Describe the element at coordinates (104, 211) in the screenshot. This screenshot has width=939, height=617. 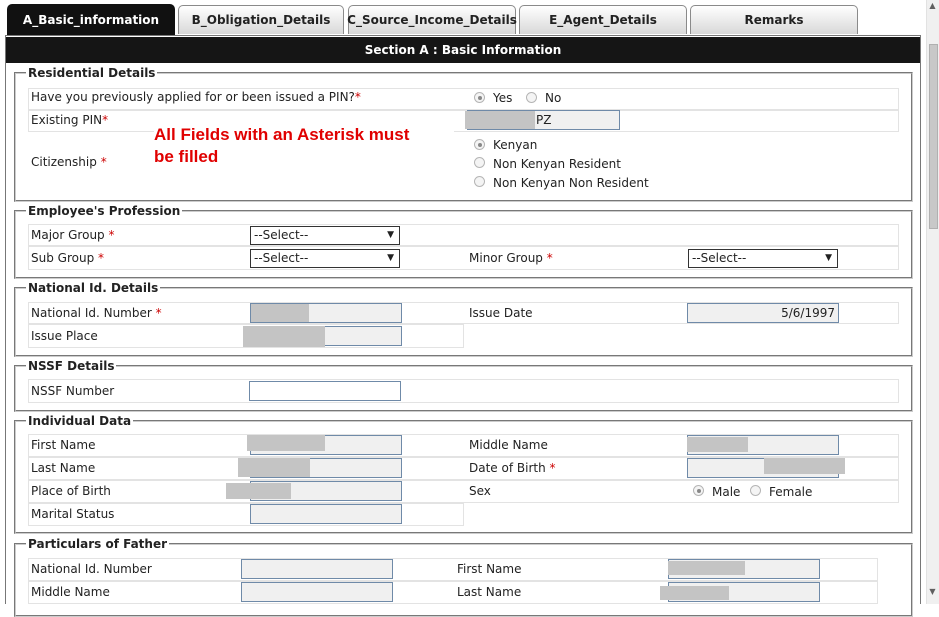
I see `profession-legend: Employee's Profession` at that location.